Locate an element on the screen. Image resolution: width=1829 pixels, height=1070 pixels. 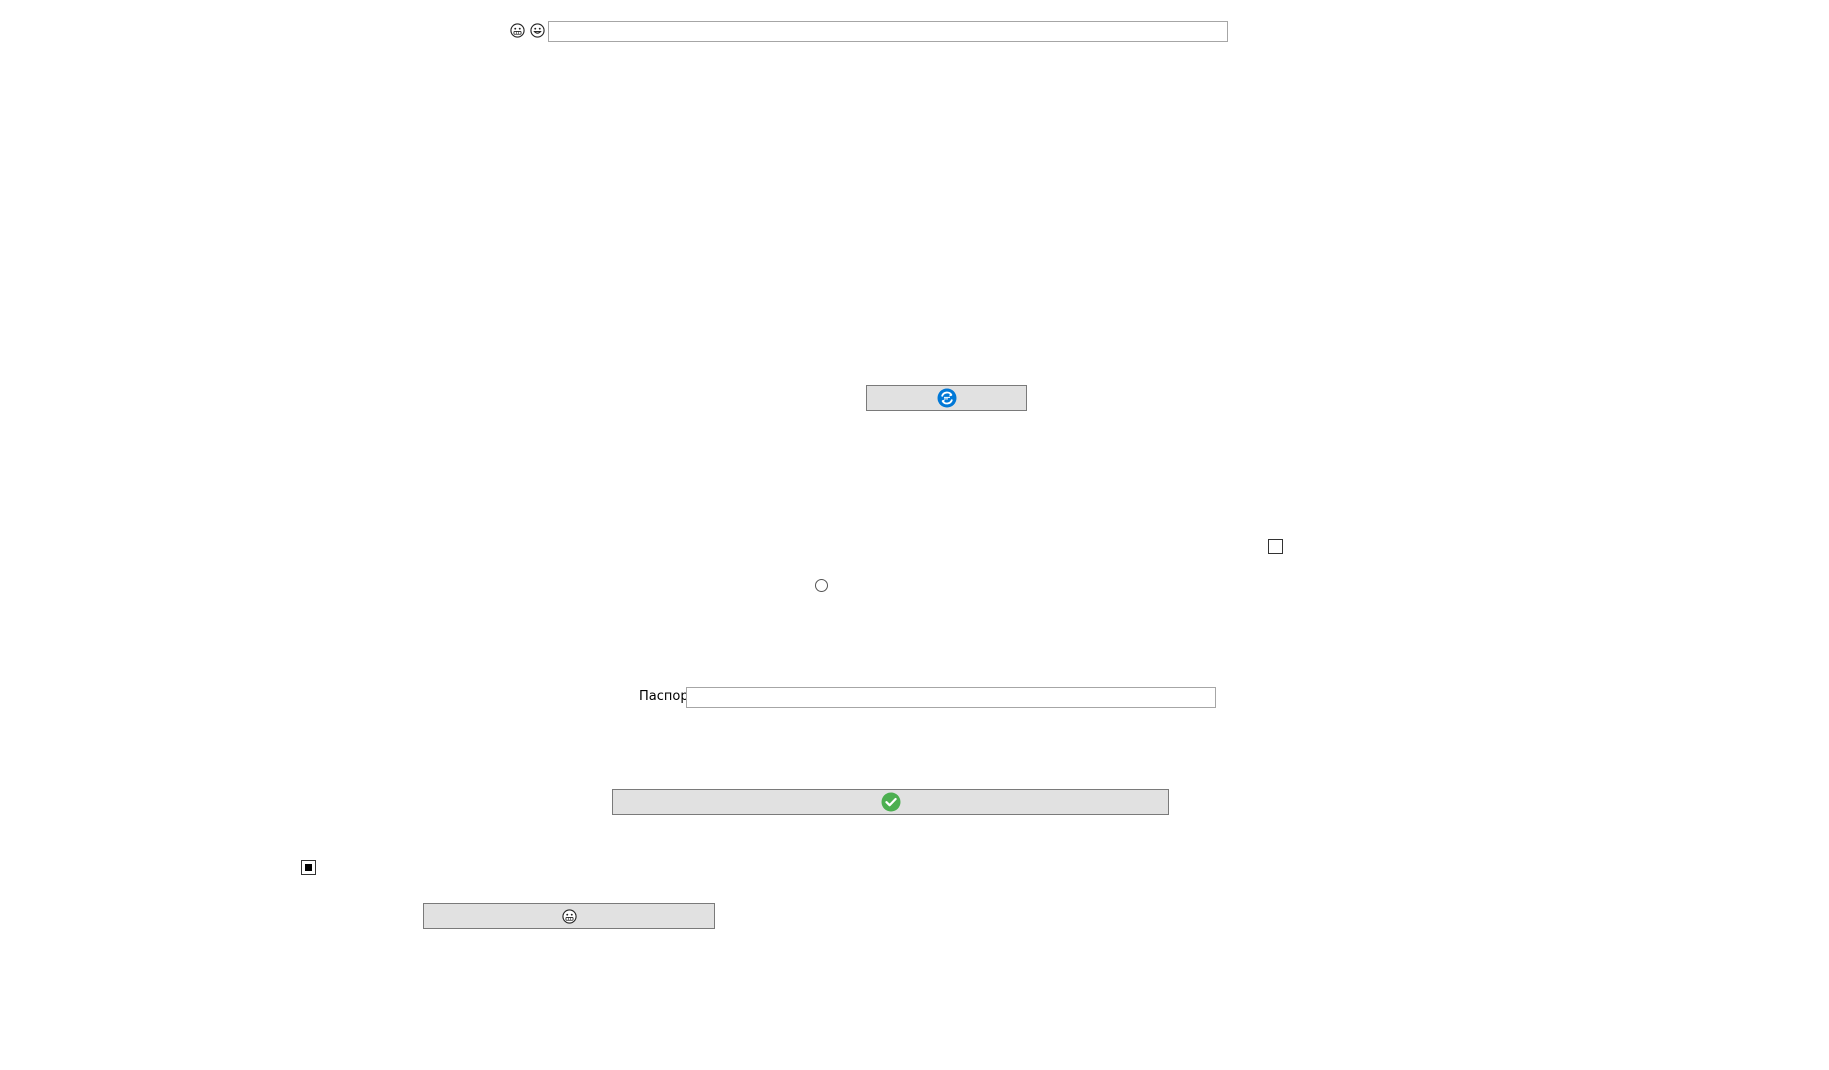
refresh-button is located at coordinates (946, 398).